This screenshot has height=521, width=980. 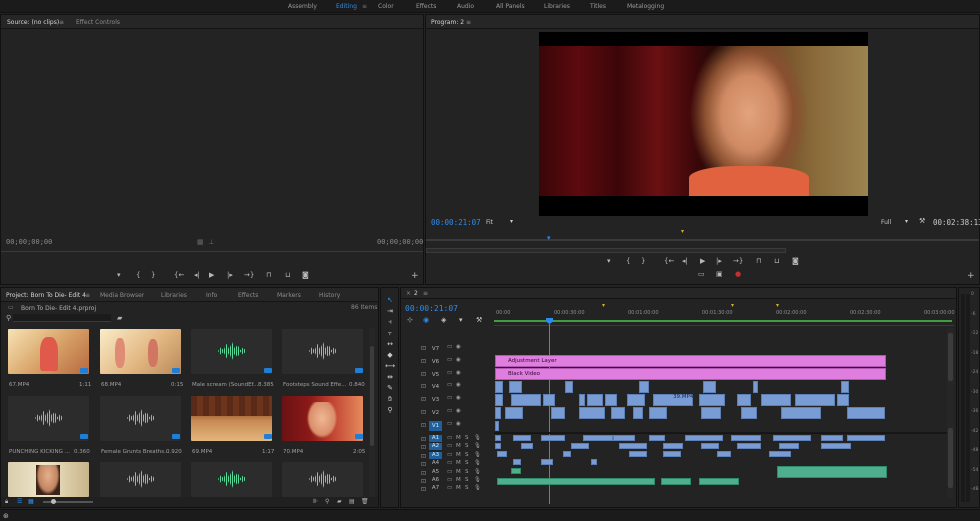 I want to click on razor-tool-icon: ◆, so click(x=390, y=355).